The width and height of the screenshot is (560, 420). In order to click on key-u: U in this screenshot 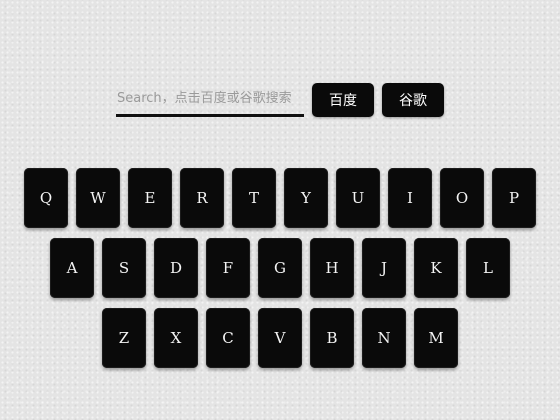, I will do `click(358, 198)`.